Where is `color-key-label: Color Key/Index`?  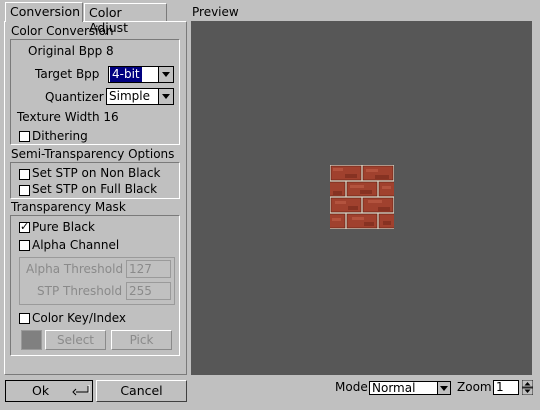
color-key-label: Color Key/Index is located at coordinates (79, 318).